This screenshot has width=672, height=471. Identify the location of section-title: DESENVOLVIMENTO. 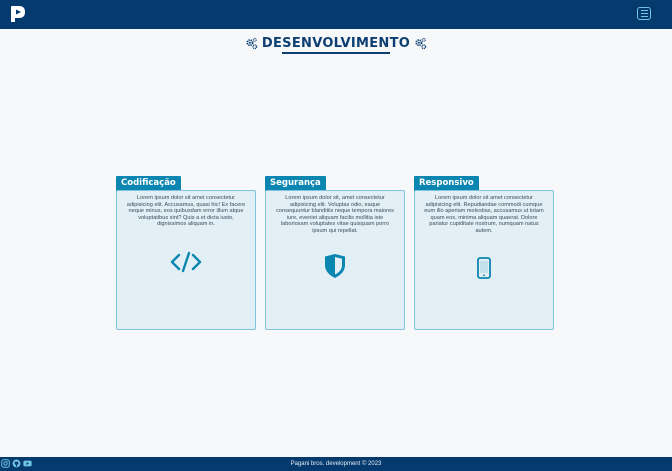
(336, 44).